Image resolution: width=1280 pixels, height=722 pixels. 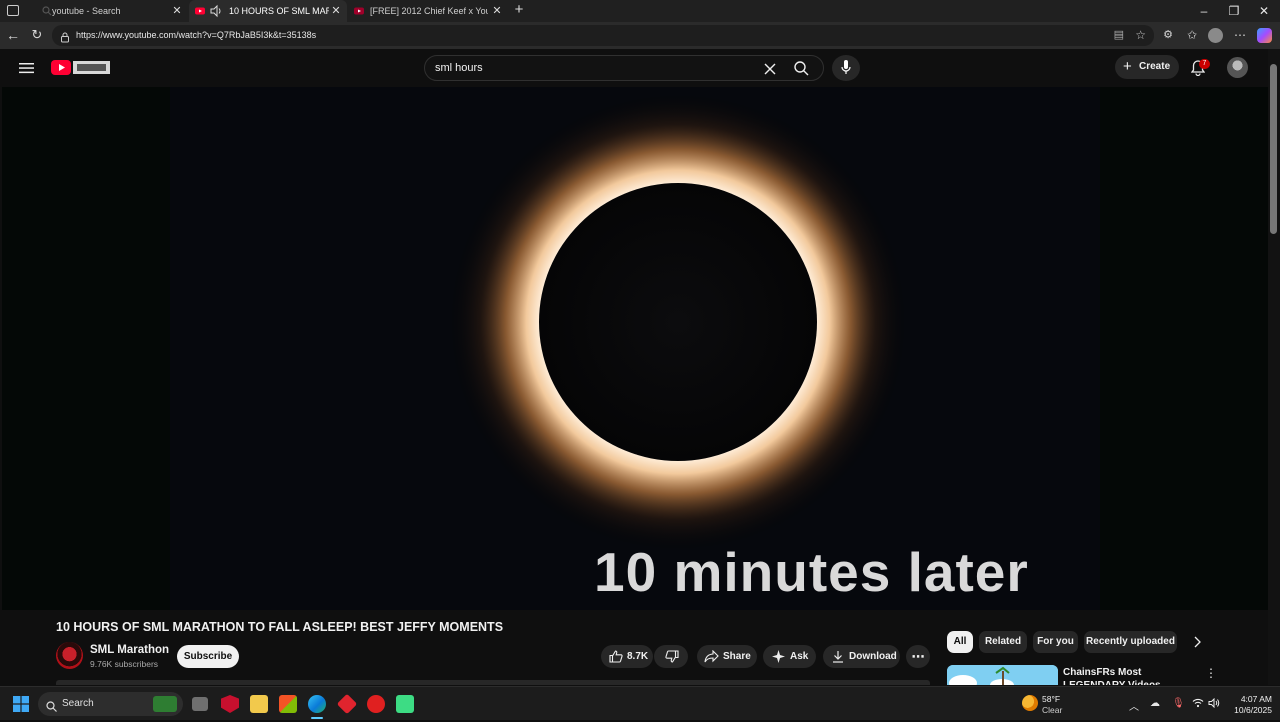 I want to click on youtube-masthead: sml hours + Create, so click(x=634, y=68).